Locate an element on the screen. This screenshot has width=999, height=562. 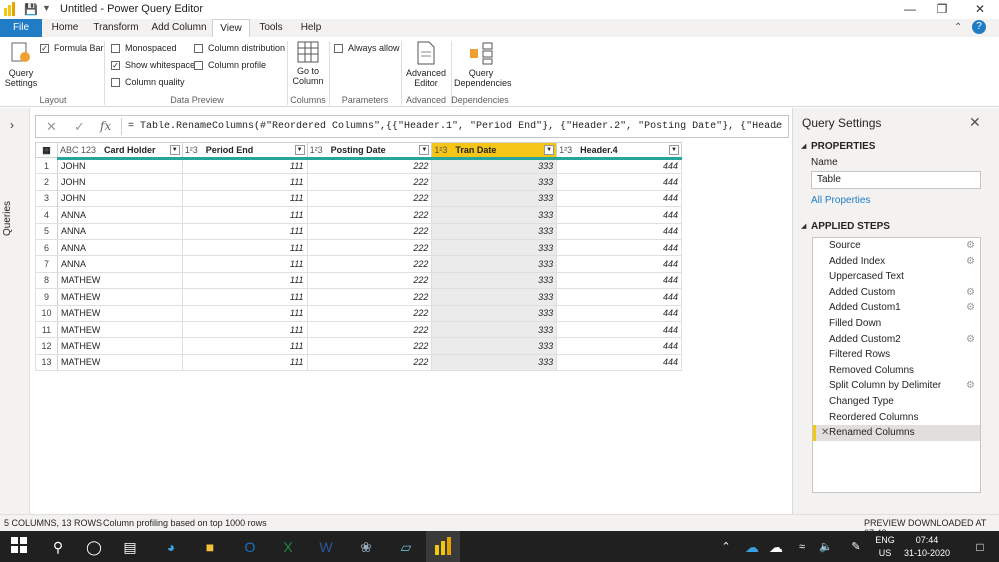
tab-tools: Tools is located at coordinates (271, 28).